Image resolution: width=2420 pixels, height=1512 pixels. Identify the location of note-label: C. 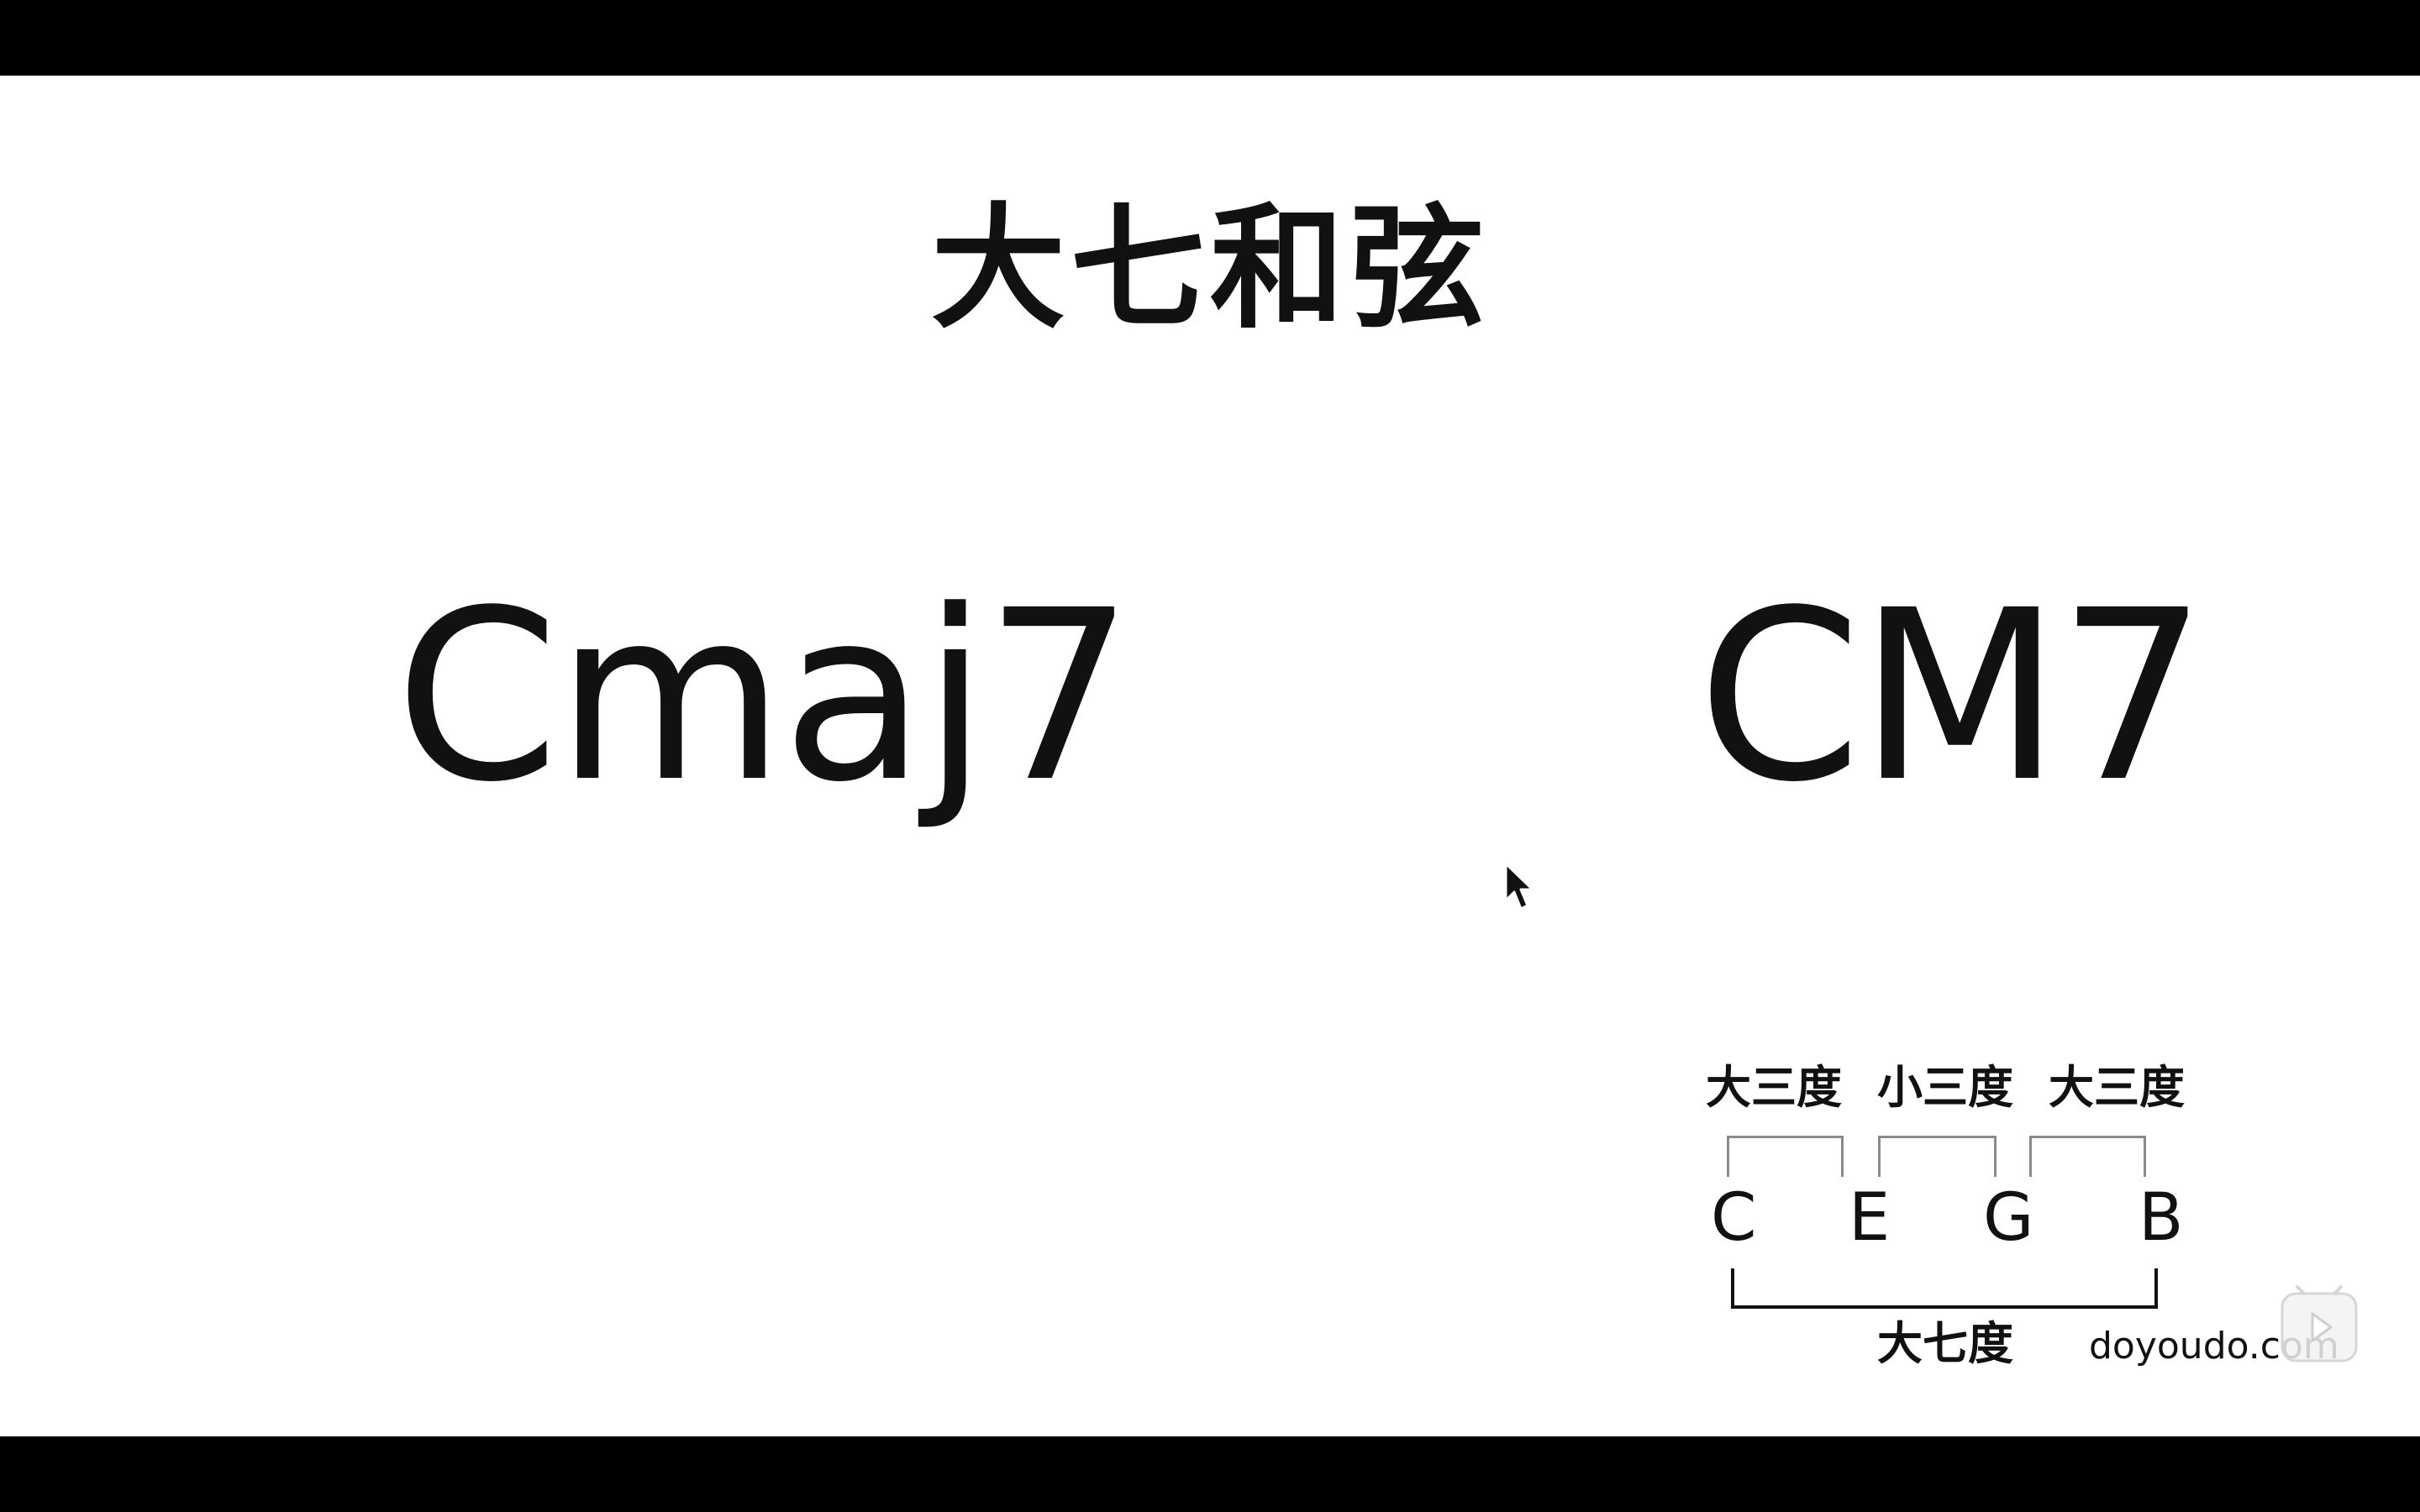
(1734, 1218).